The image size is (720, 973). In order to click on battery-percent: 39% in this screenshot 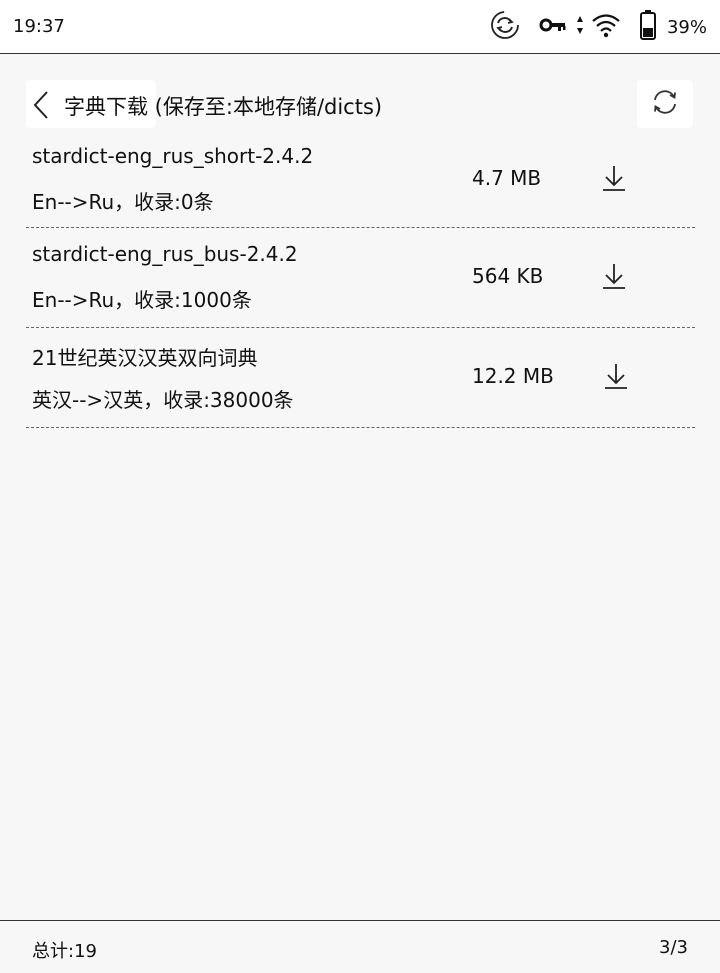, I will do `click(686, 27)`.